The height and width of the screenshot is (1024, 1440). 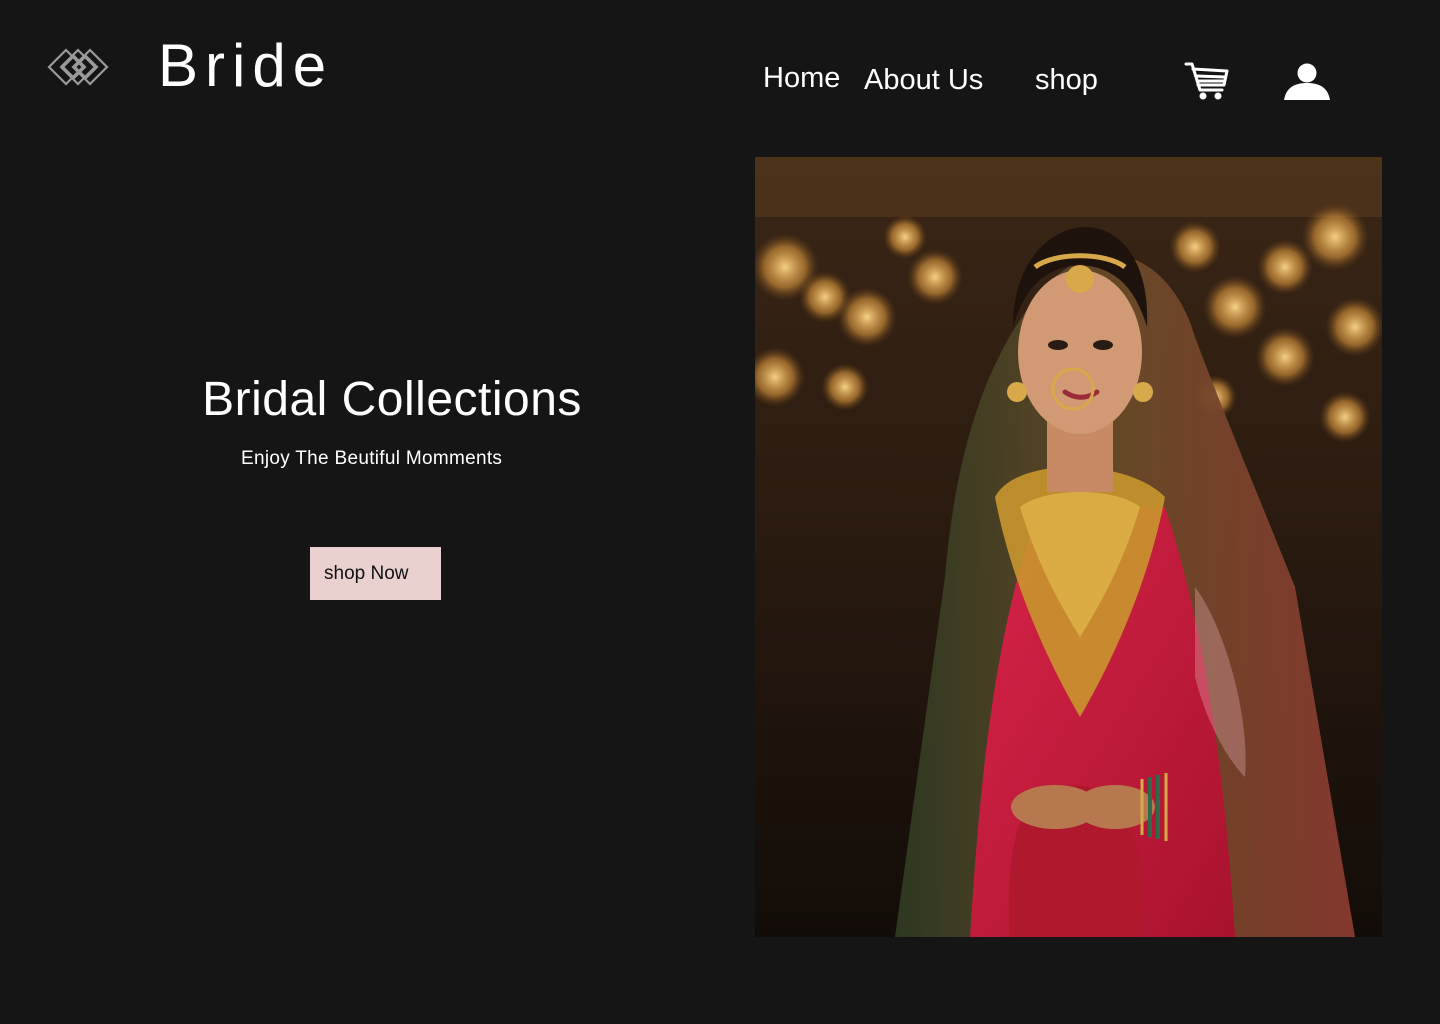 I want to click on hero-subtitle: Enjoy The Beutiful Momments, so click(x=372, y=458).